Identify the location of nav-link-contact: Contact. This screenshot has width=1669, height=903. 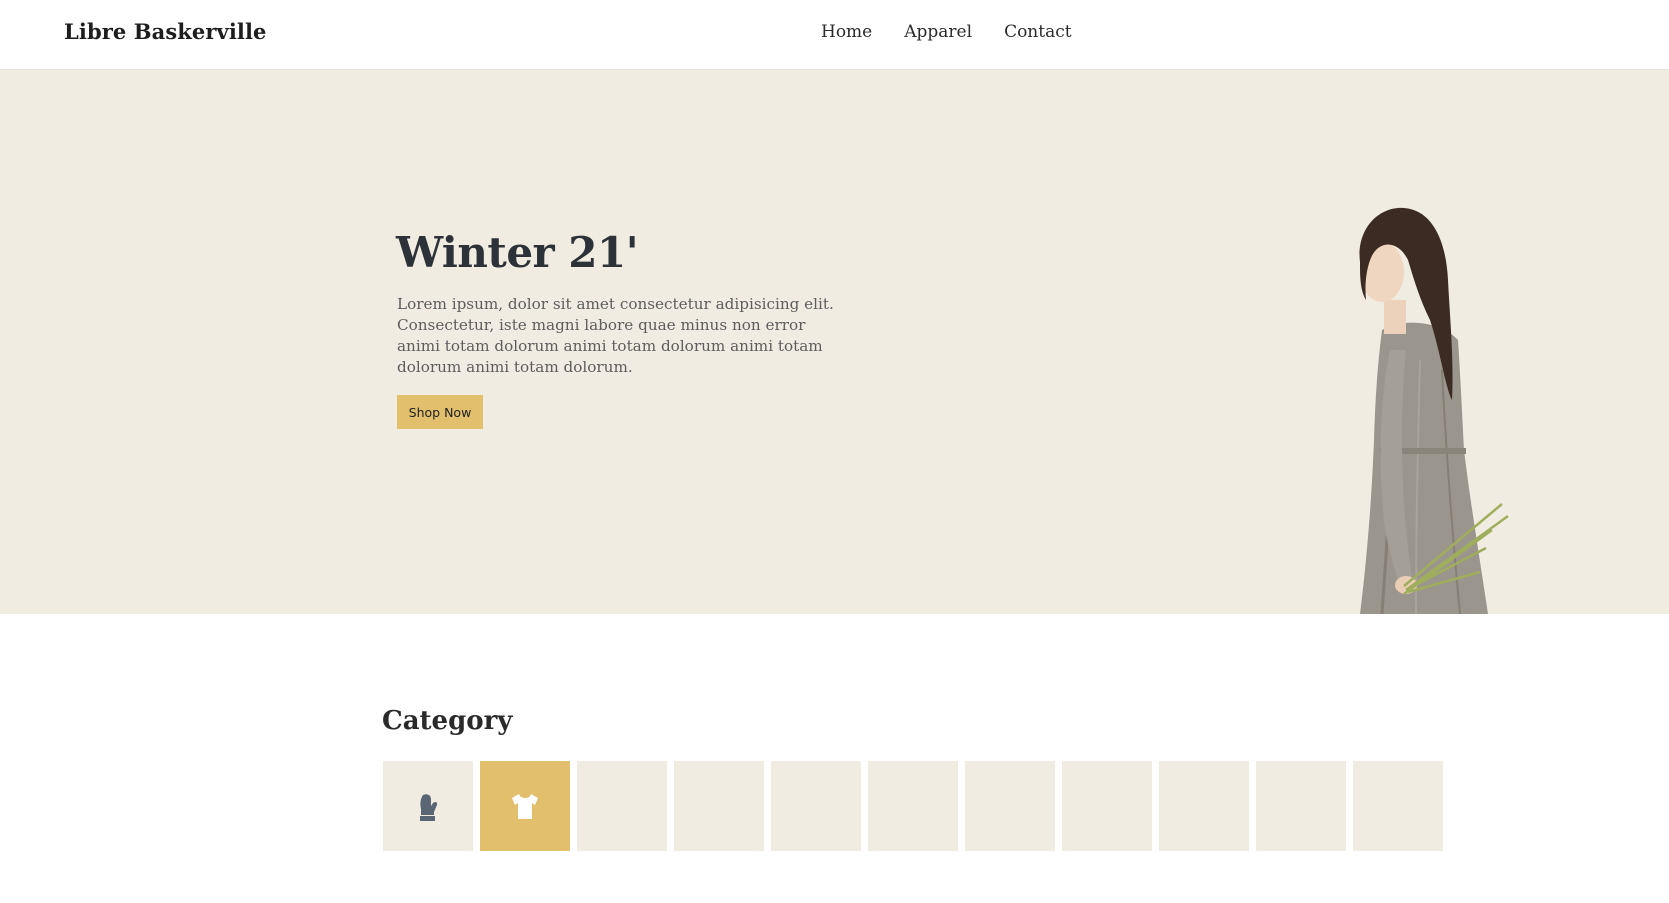
(1038, 32).